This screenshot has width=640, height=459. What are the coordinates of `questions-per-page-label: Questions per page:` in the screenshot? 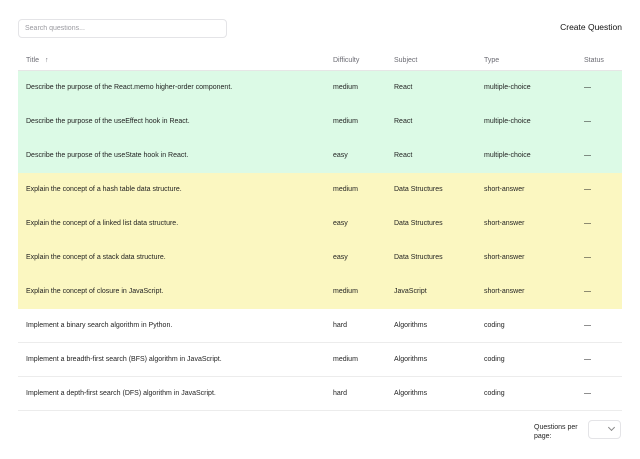 It's located at (556, 432).